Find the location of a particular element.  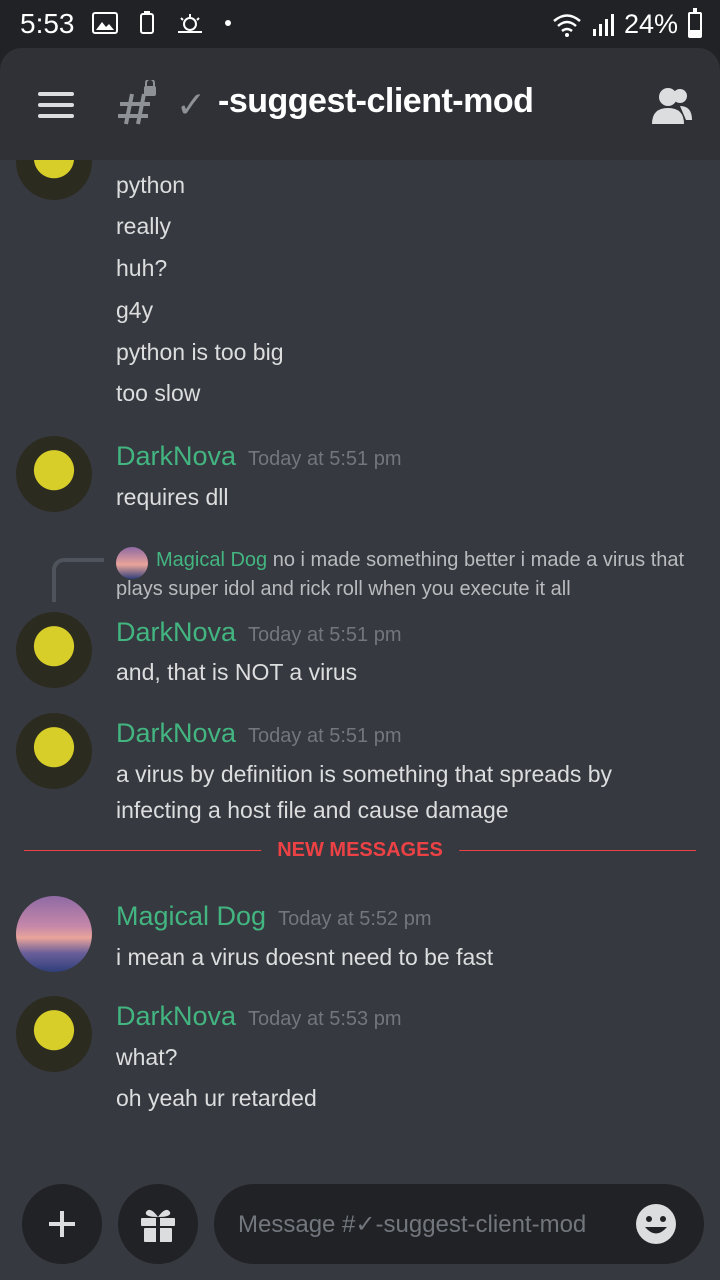

message-line: what? is located at coordinates (147, 1057).